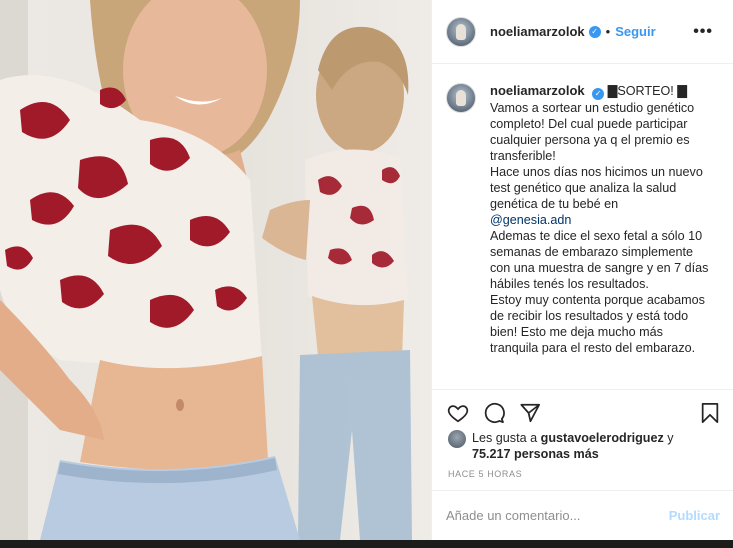 Image resolution: width=733 pixels, height=548 pixels. I want to click on photo-bottom-strip, so click(366, 544).